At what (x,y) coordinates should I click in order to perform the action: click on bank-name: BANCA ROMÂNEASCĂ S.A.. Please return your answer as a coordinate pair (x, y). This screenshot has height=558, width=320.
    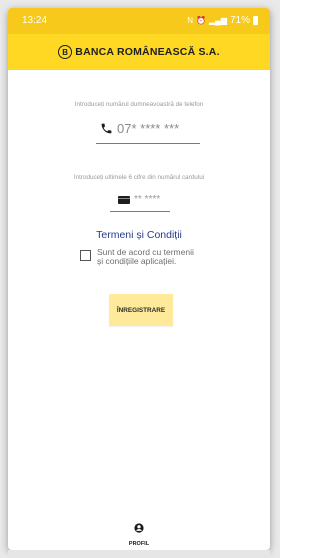
    Looking at the image, I should click on (147, 52).